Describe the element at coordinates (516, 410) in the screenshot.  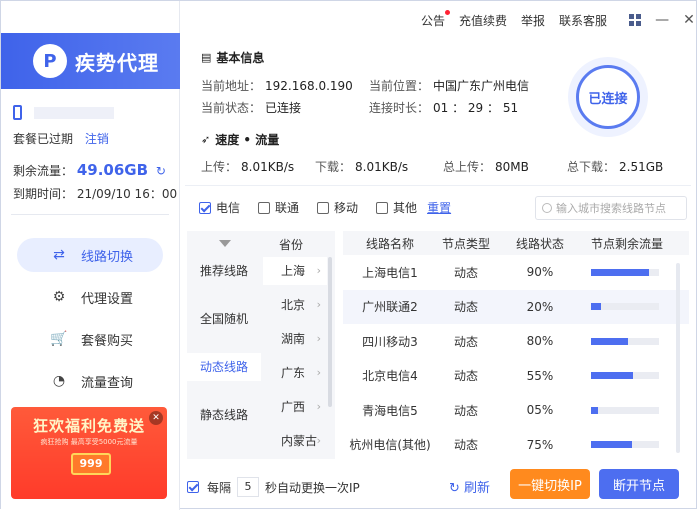
I see `table-row: 青海电信5 动态 05%` at that location.